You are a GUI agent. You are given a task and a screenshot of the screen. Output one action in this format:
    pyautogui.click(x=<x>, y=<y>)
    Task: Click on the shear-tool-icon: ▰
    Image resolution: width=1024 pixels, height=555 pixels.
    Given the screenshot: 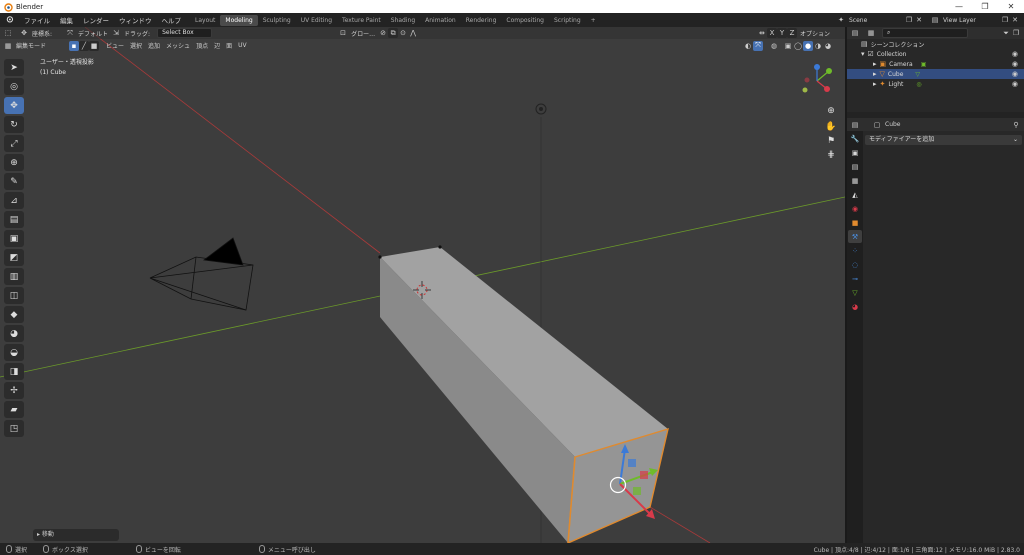 What is the action you would take?
    pyautogui.click(x=14, y=409)
    